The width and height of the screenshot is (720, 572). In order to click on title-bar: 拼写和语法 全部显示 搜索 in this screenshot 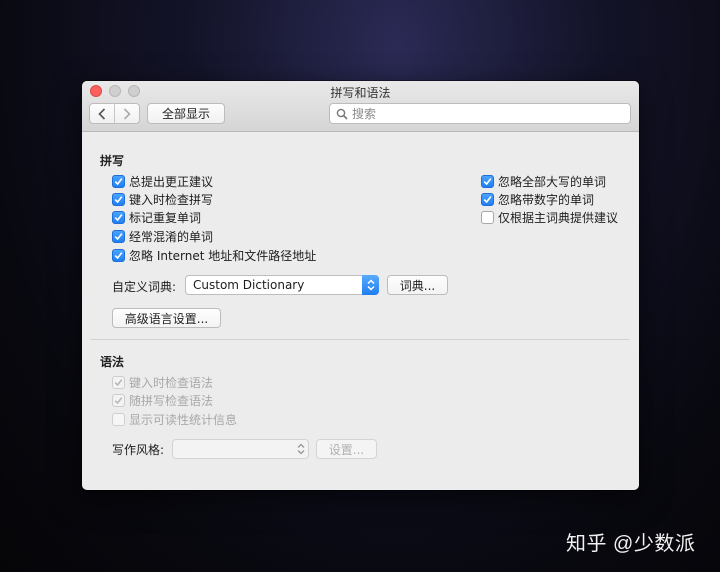, I will do `click(360, 106)`.